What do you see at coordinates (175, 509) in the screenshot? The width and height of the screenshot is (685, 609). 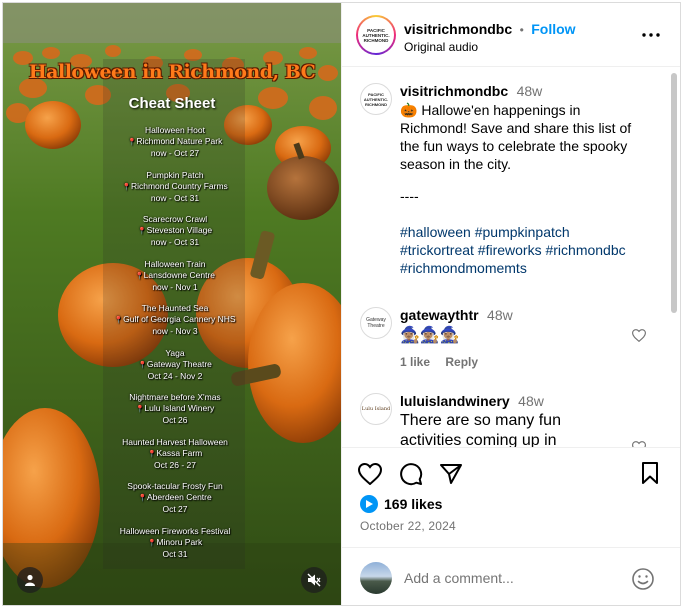 I see `event-dates: Oct 27` at bounding box center [175, 509].